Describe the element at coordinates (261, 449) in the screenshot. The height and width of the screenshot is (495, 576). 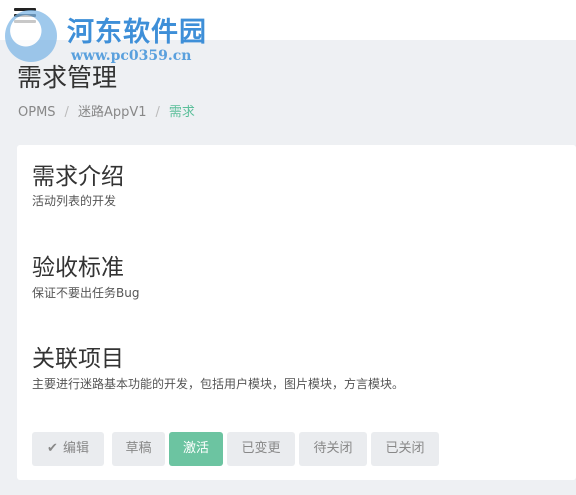
I see `changed-button: 已变更` at that location.